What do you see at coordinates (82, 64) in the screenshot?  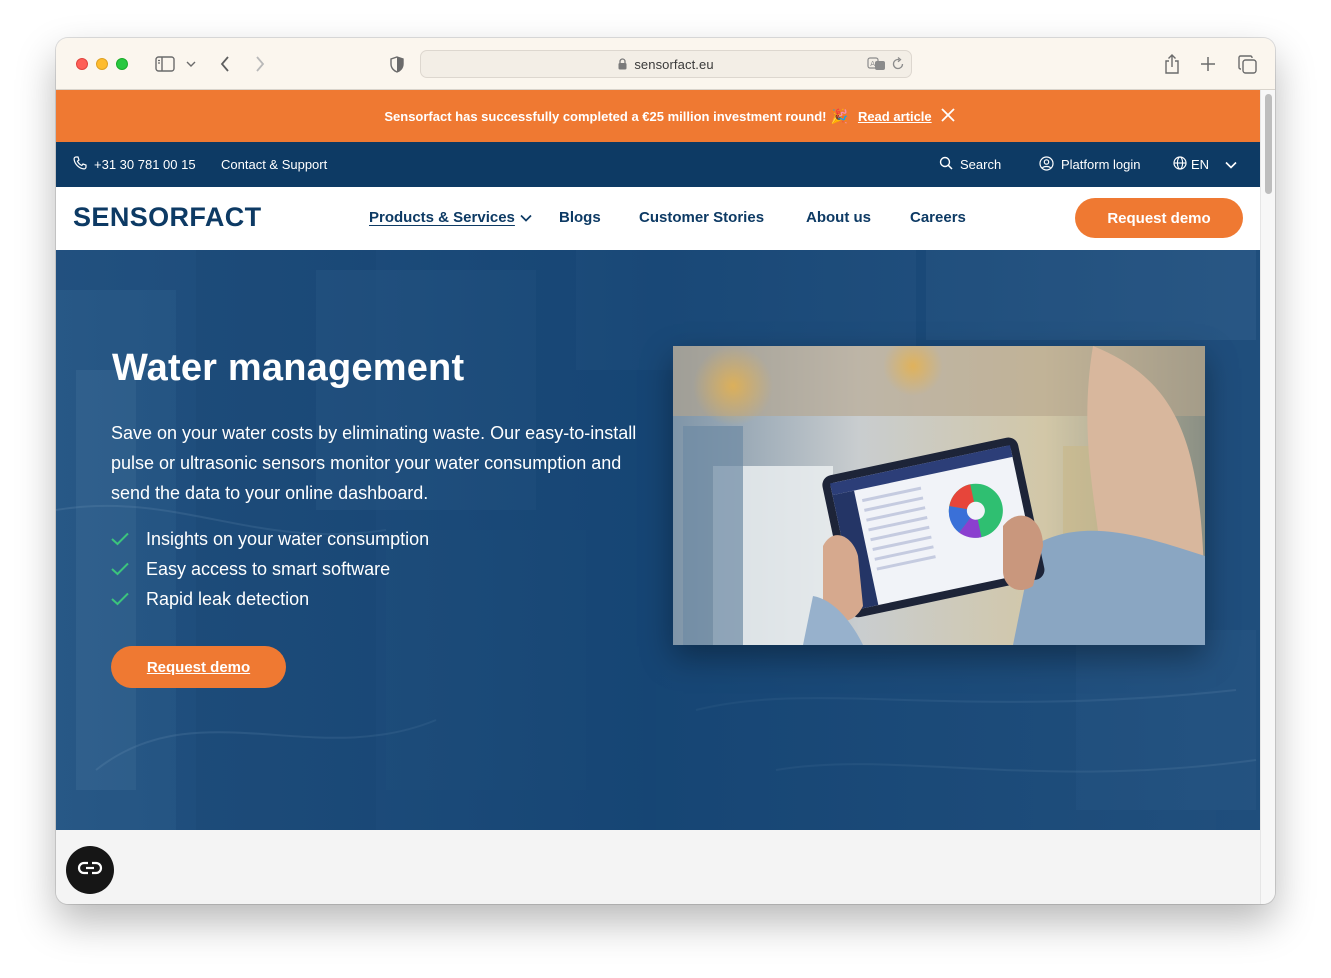 I see `close-window-button` at bounding box center [82, 64].